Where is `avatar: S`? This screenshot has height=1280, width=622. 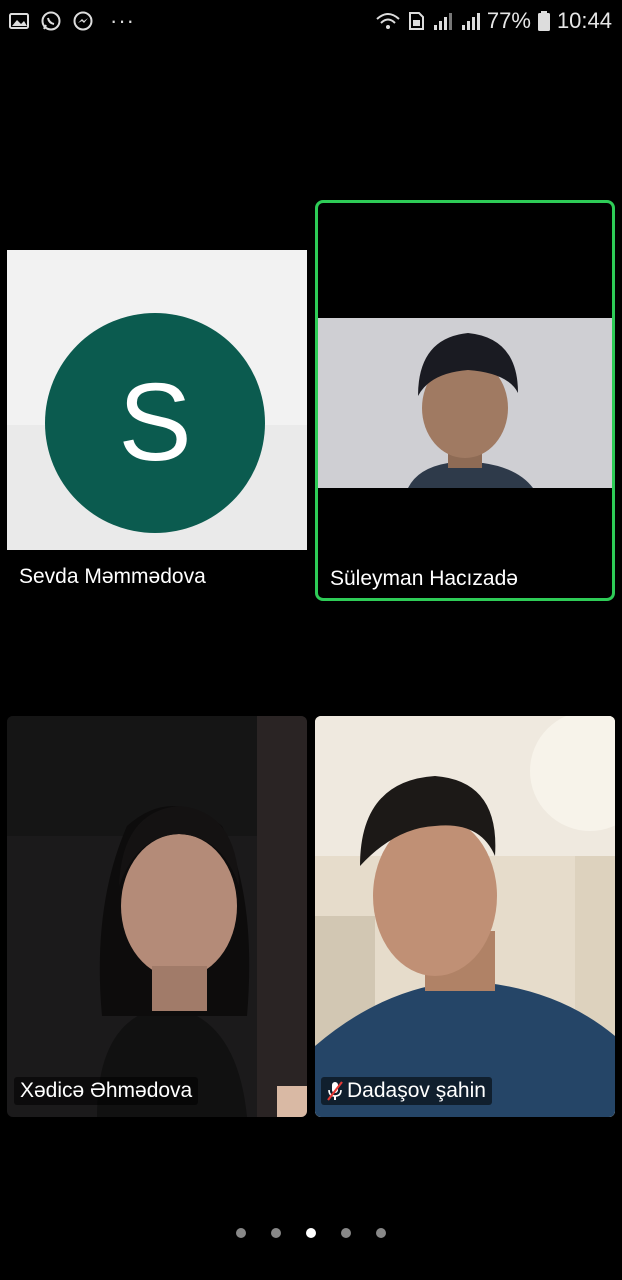
avatar: S is located at coordinates (155, 423).